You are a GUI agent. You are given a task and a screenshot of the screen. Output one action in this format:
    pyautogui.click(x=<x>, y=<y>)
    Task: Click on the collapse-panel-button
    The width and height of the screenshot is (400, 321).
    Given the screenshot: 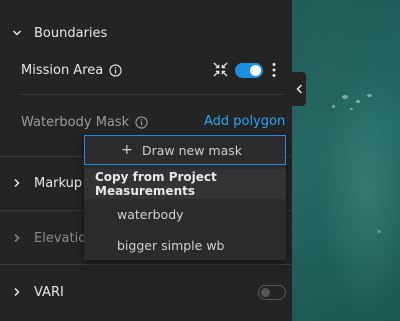 What is the action you would take?
    pyautogui.click(x=299, y=89)
    